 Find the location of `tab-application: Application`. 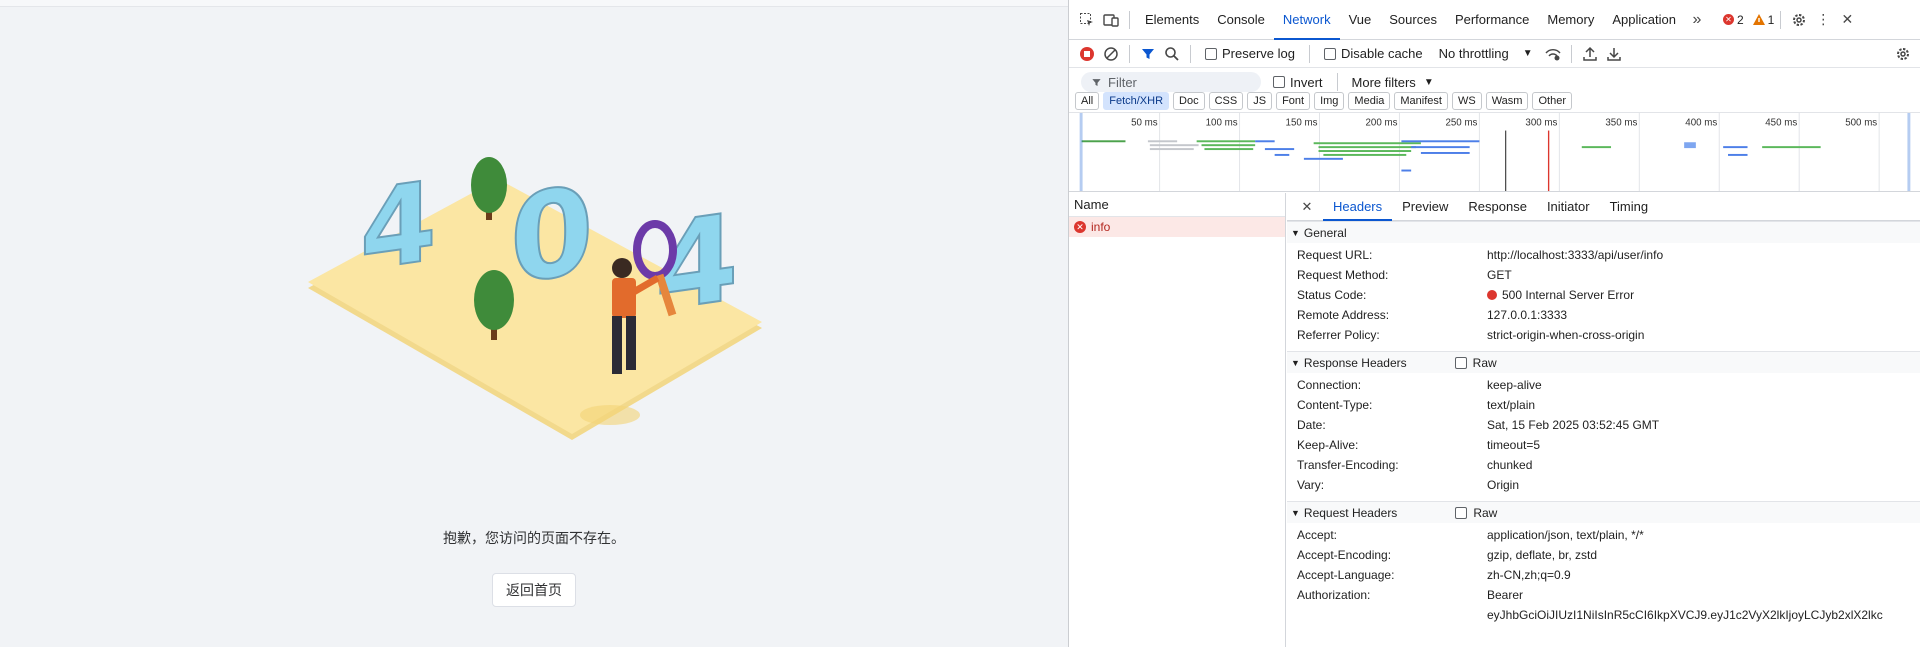

tab-application: Application is located at coordinates (1644, 20).